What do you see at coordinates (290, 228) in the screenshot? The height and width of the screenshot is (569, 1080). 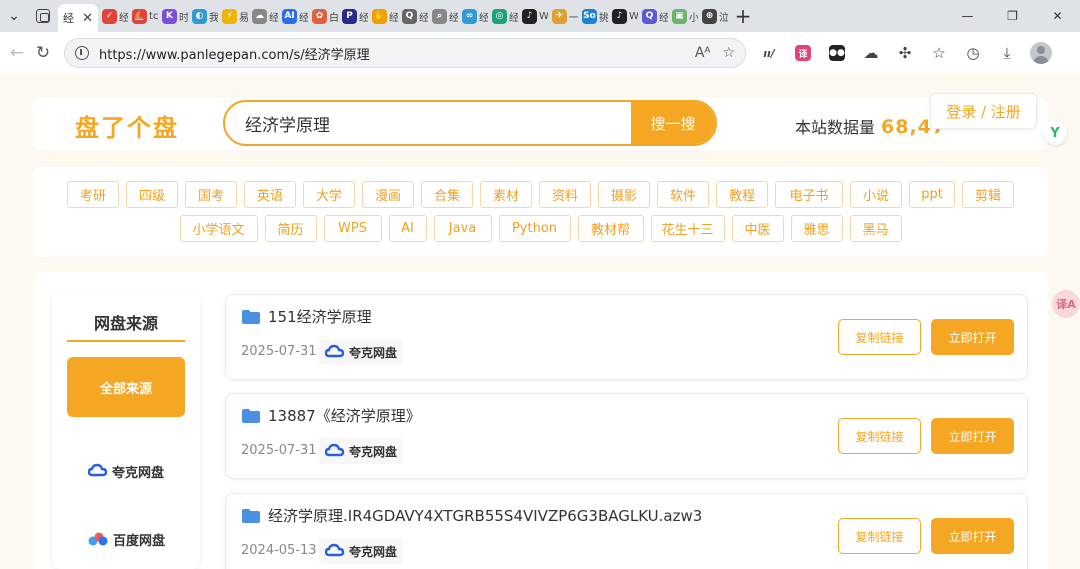 I see `tag-item: 简历` at bounding box center [290, 228].